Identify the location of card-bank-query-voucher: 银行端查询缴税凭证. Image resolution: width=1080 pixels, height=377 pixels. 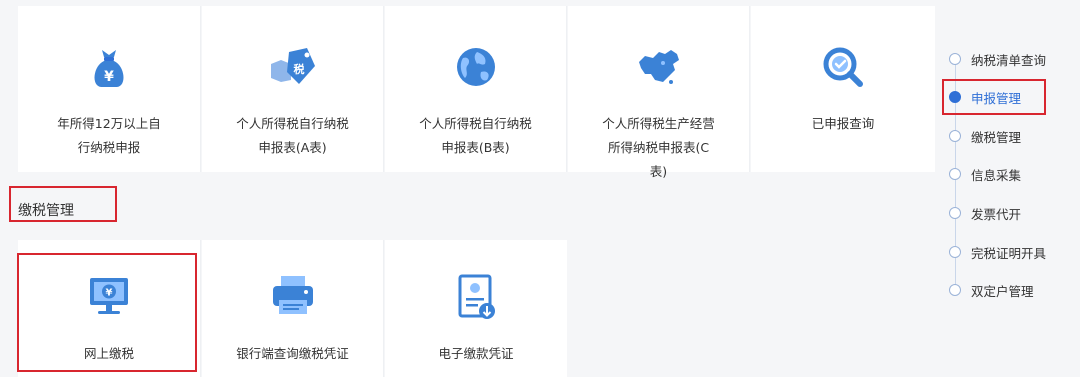
(293, 308).